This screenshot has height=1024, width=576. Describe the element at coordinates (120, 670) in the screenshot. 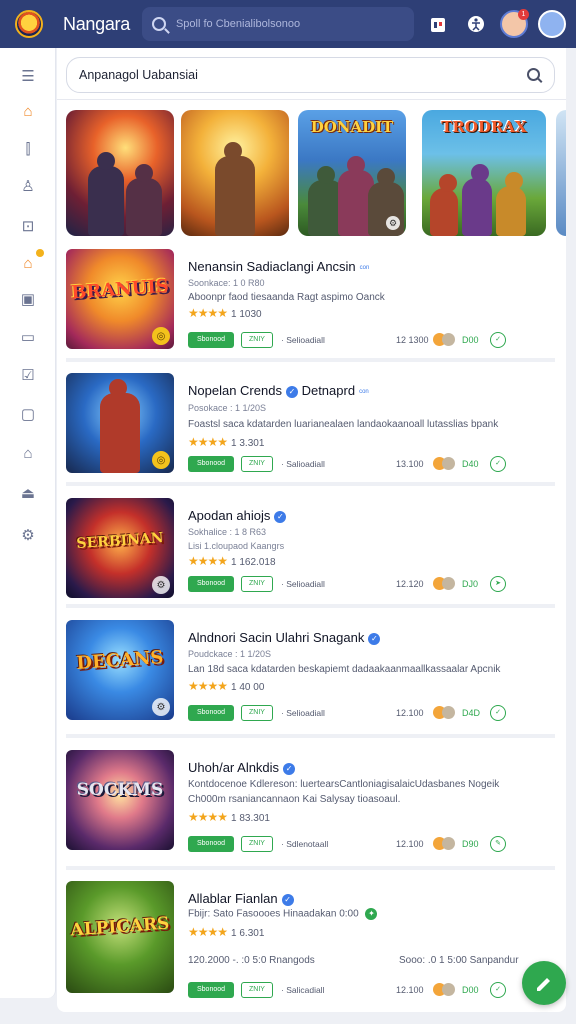

I see `game-thumbnail: DECANS ⚙` at that location.